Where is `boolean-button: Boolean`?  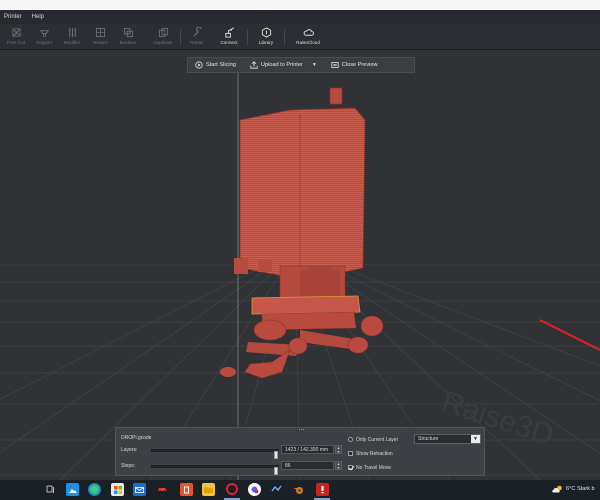 boolean-button: Boolean is located at coordinates (128, 37).